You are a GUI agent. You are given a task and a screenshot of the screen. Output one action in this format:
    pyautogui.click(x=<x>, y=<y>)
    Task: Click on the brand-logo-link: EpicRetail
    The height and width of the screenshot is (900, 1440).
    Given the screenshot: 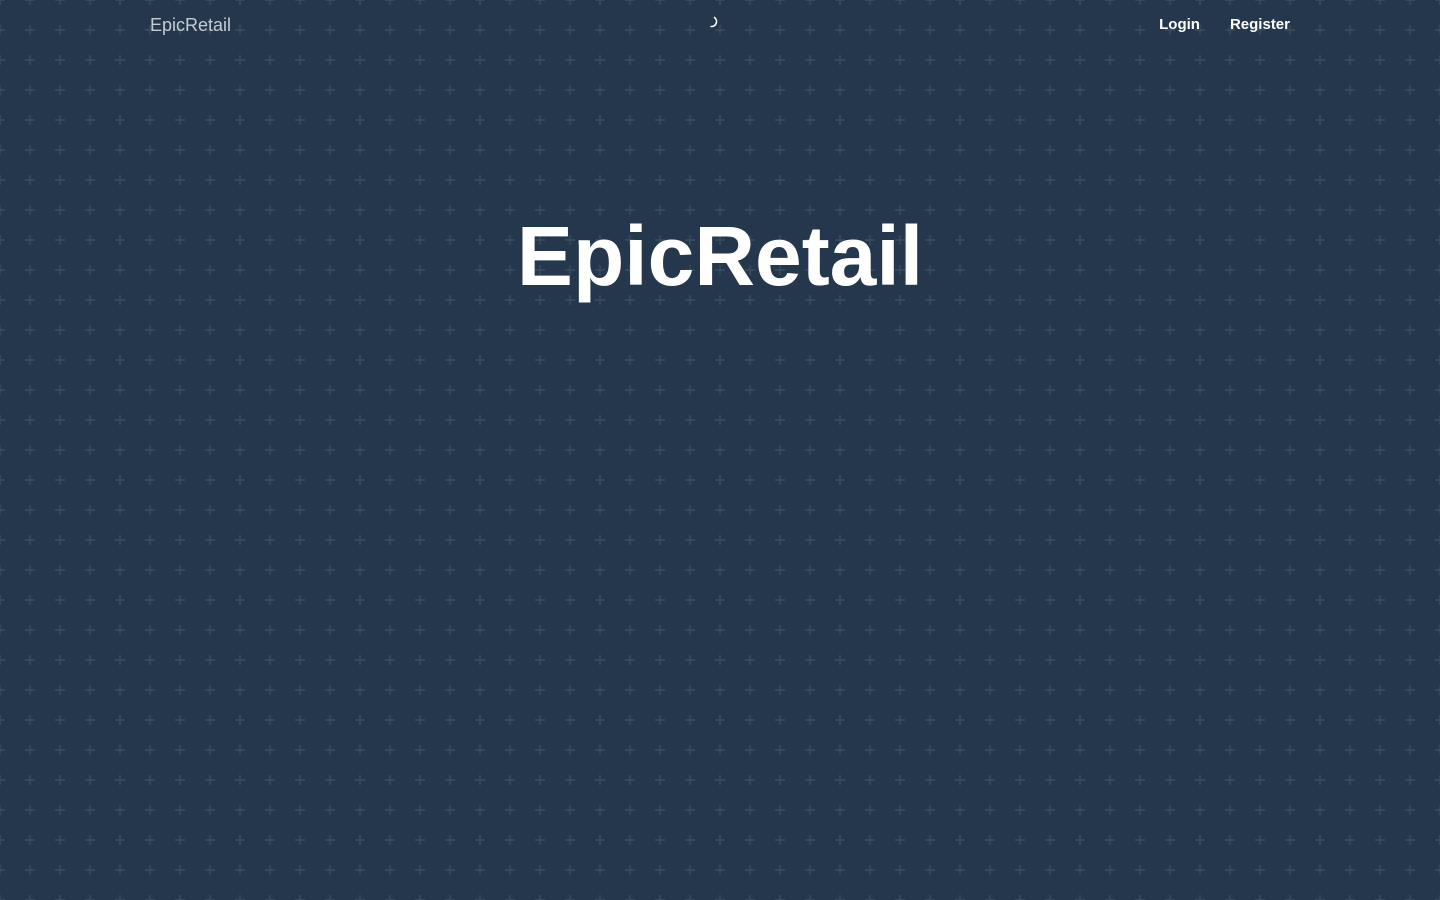 What is the action you would take?
    pyautogui.click(x=190, y=25)
    